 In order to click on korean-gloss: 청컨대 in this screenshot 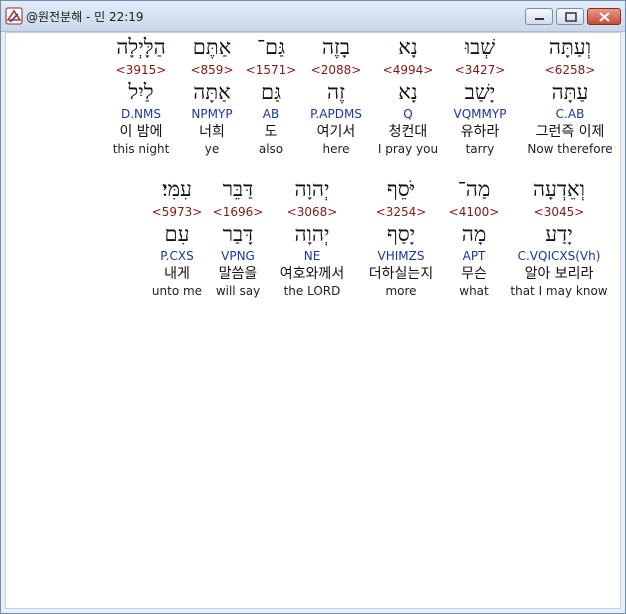, I will do `click(408, 132)`.